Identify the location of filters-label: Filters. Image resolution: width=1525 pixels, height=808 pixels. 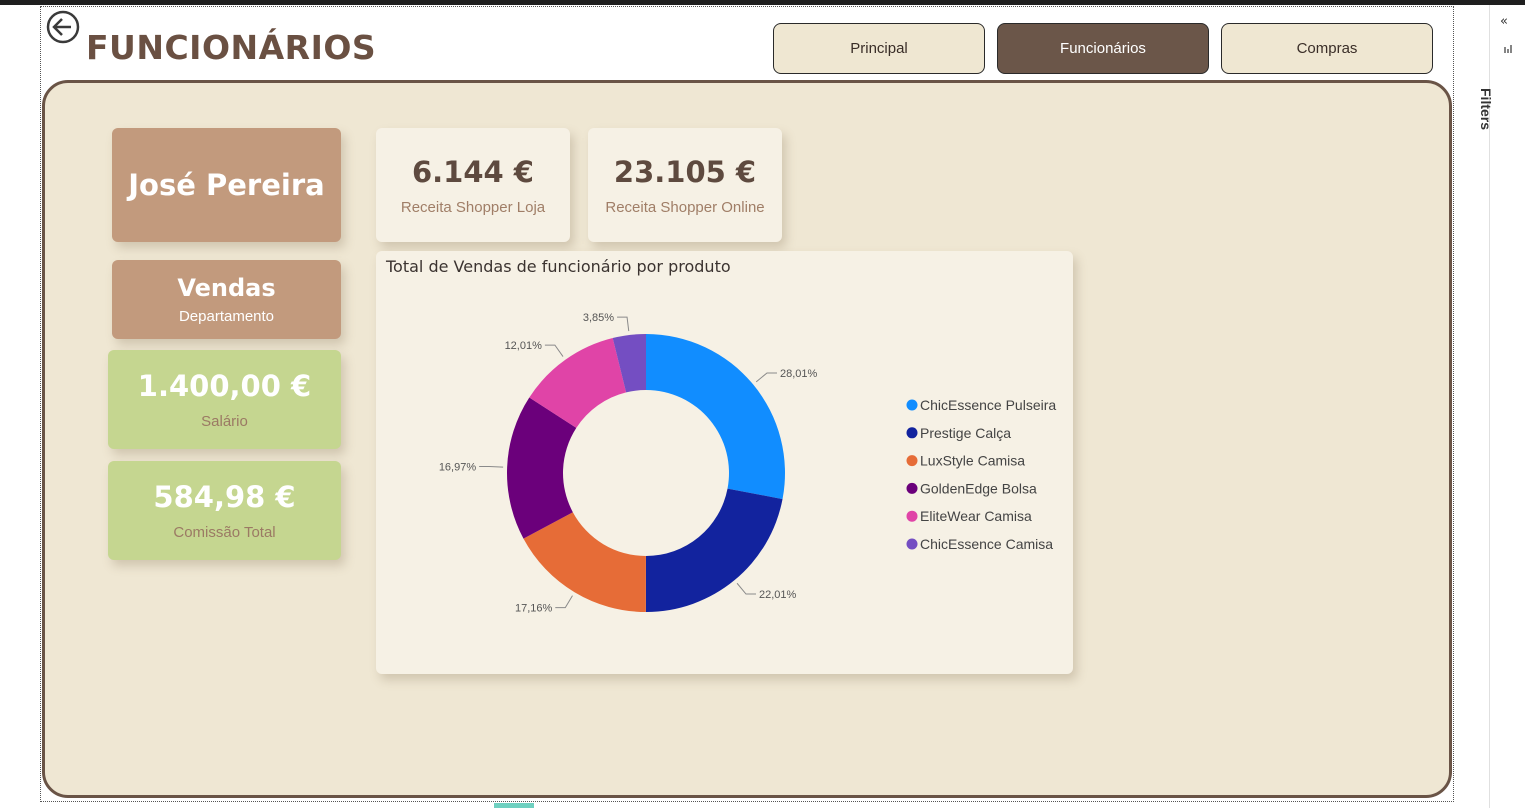
(1486, 109).